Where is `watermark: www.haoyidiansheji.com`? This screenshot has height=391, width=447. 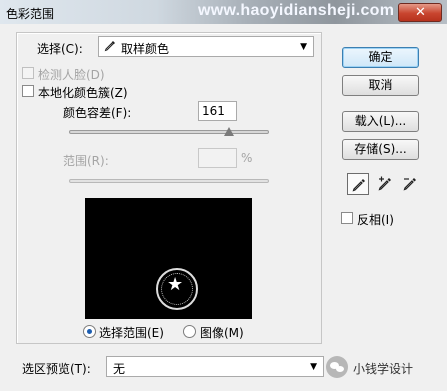
watermark: www.haoyidiansheji.com is located at coordinates (296, 10).